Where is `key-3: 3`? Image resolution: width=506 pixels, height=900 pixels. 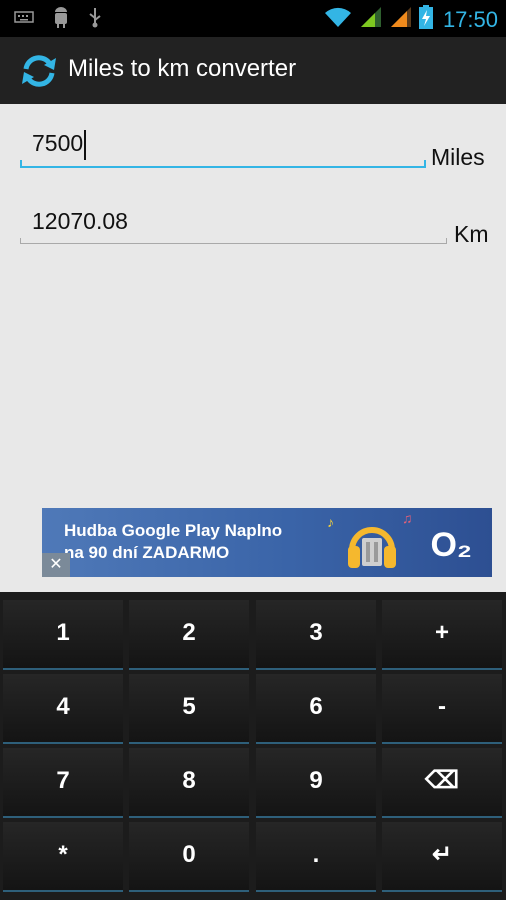
key-3: 3 is located at coordinates (316, 635).